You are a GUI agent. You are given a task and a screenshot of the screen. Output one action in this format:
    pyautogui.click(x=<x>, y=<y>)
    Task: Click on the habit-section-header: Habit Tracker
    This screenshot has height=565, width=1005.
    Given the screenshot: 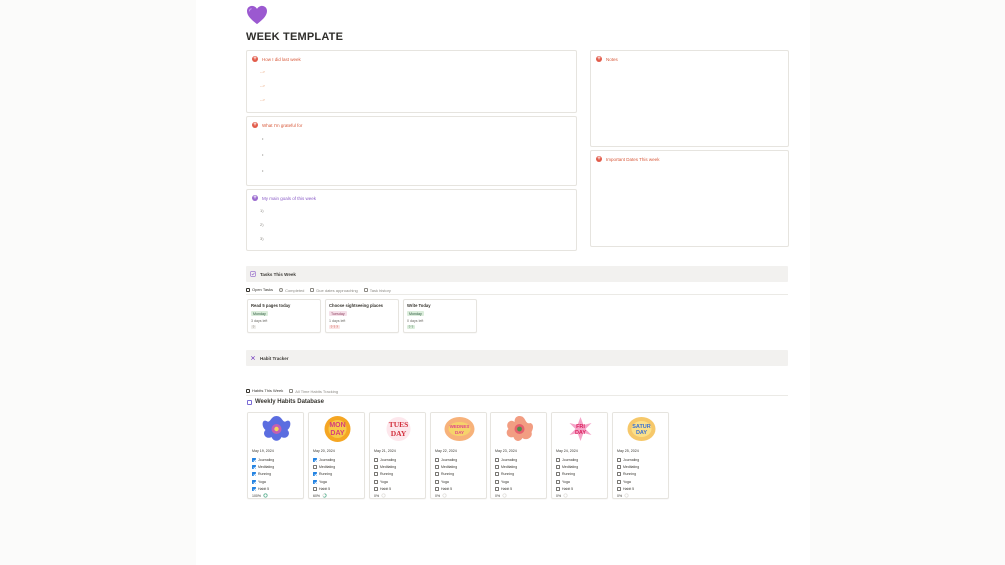 What is the action you would take?
    pyautogui.click(x=517, y=358)
    